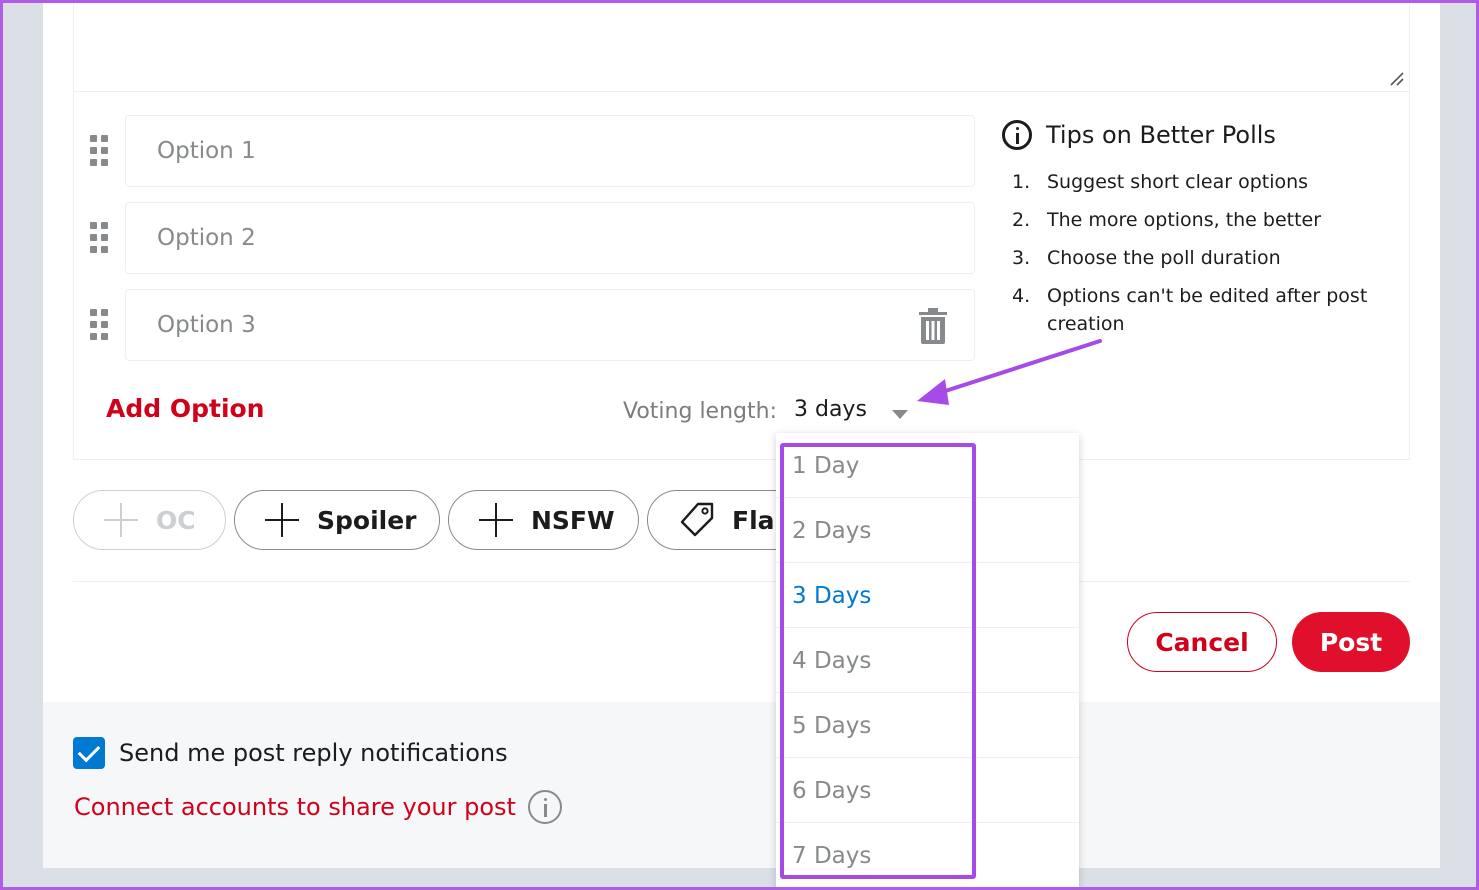 The height and width of the screenshot is (890, 1479). I want to click on poll-option-row: Option 3, so click(533, 325).